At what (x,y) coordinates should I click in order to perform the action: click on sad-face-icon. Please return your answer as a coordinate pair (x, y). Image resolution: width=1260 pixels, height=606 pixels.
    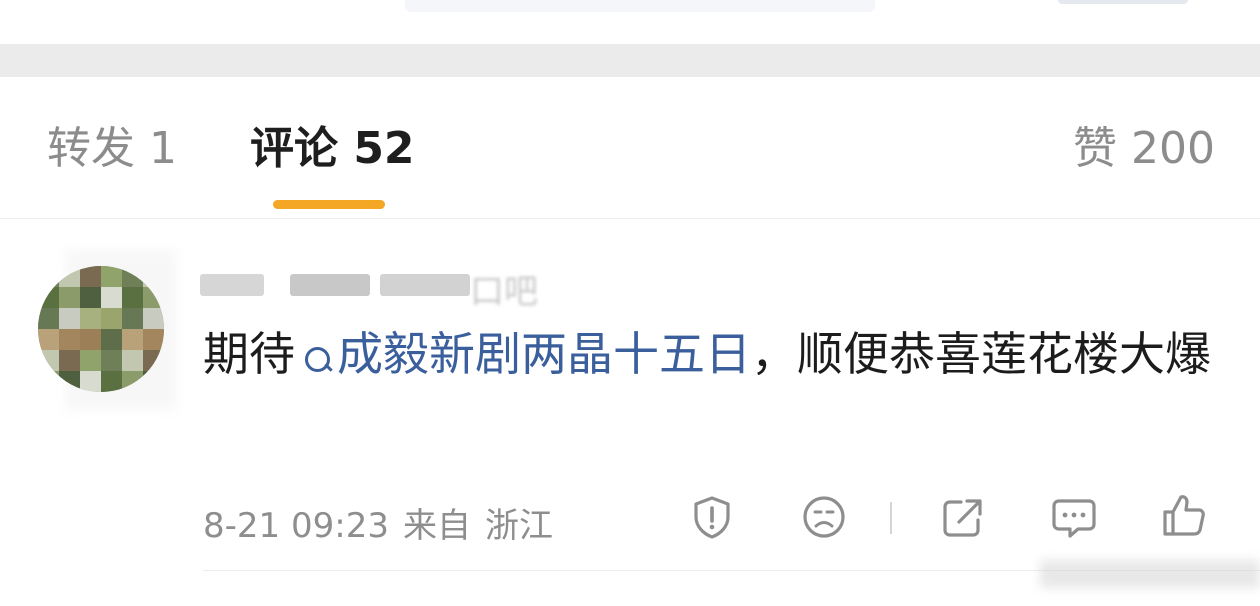
    Looking at the image, I should click on (824, 517).